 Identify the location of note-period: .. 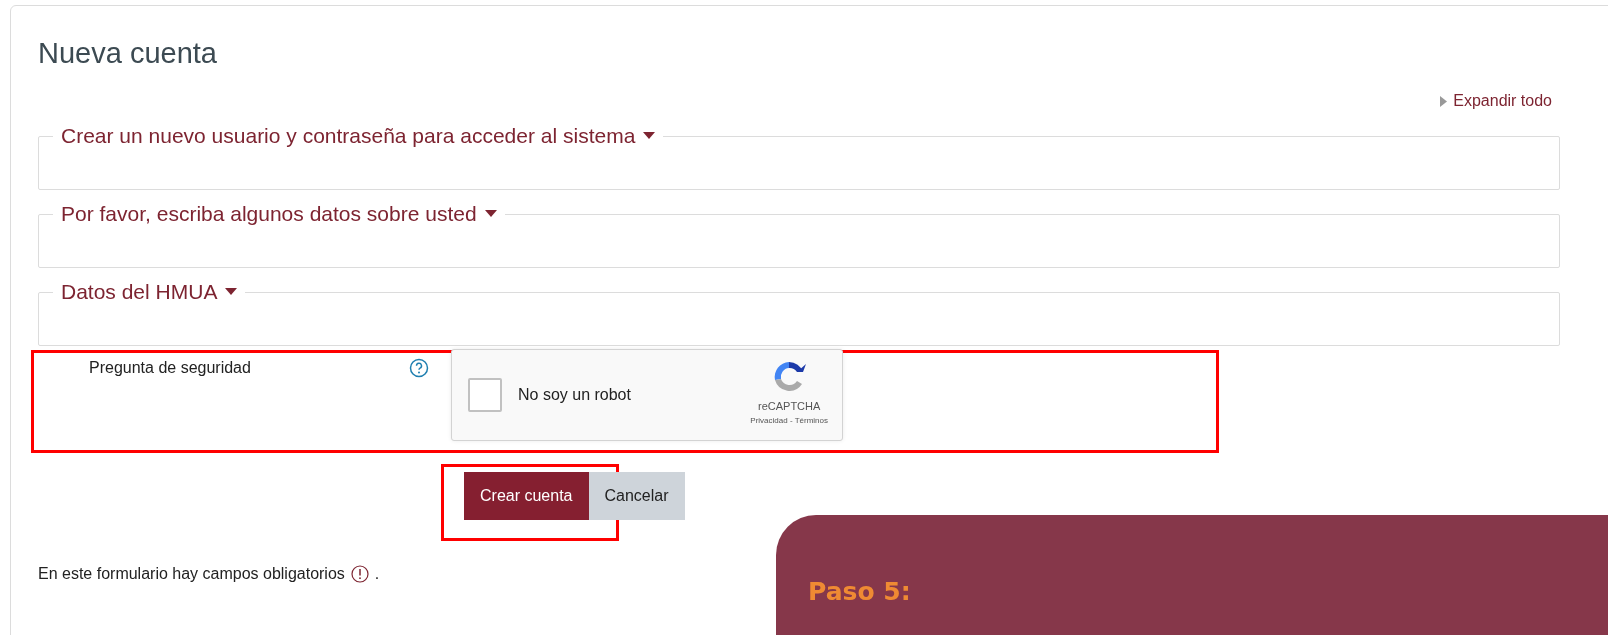
(377, 574).